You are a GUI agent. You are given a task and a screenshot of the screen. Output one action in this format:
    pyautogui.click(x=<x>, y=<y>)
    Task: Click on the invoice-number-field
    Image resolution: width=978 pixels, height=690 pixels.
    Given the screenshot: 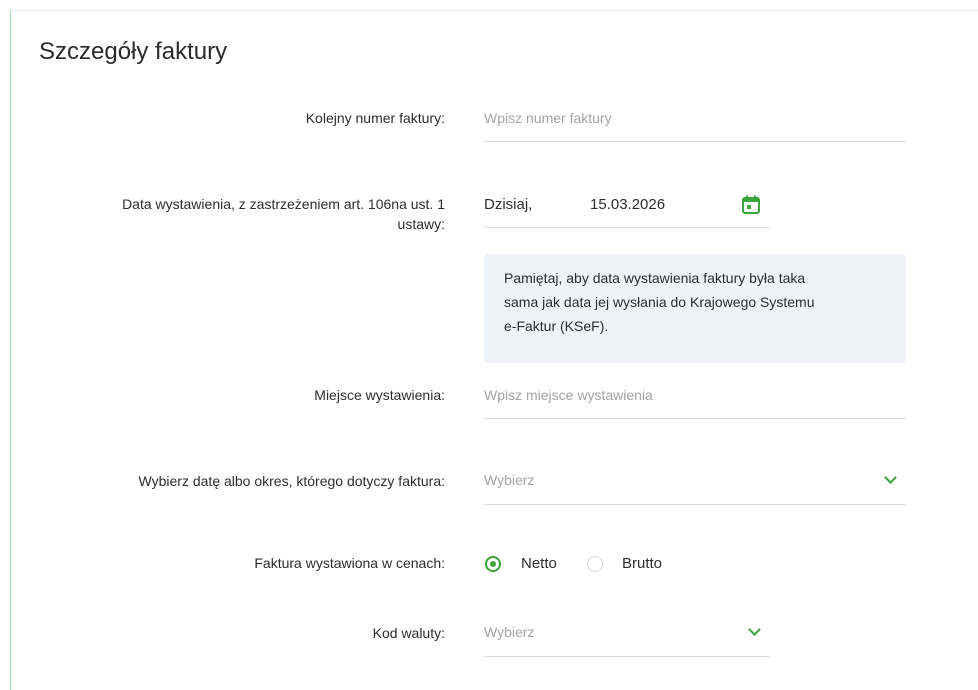 What is the action you would take?
    pyautogui.click(x=695, y=123)
    